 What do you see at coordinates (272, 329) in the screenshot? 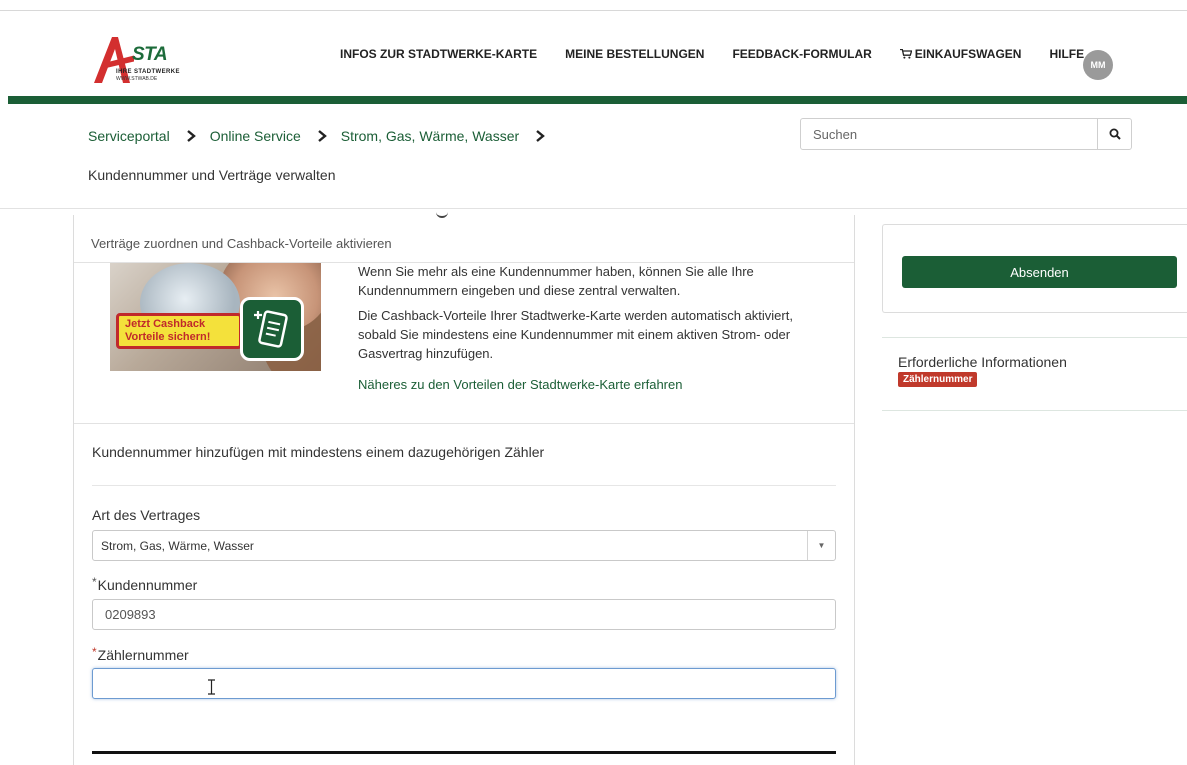
I see `checklist-app-icon` at bounding box center [272, 329].